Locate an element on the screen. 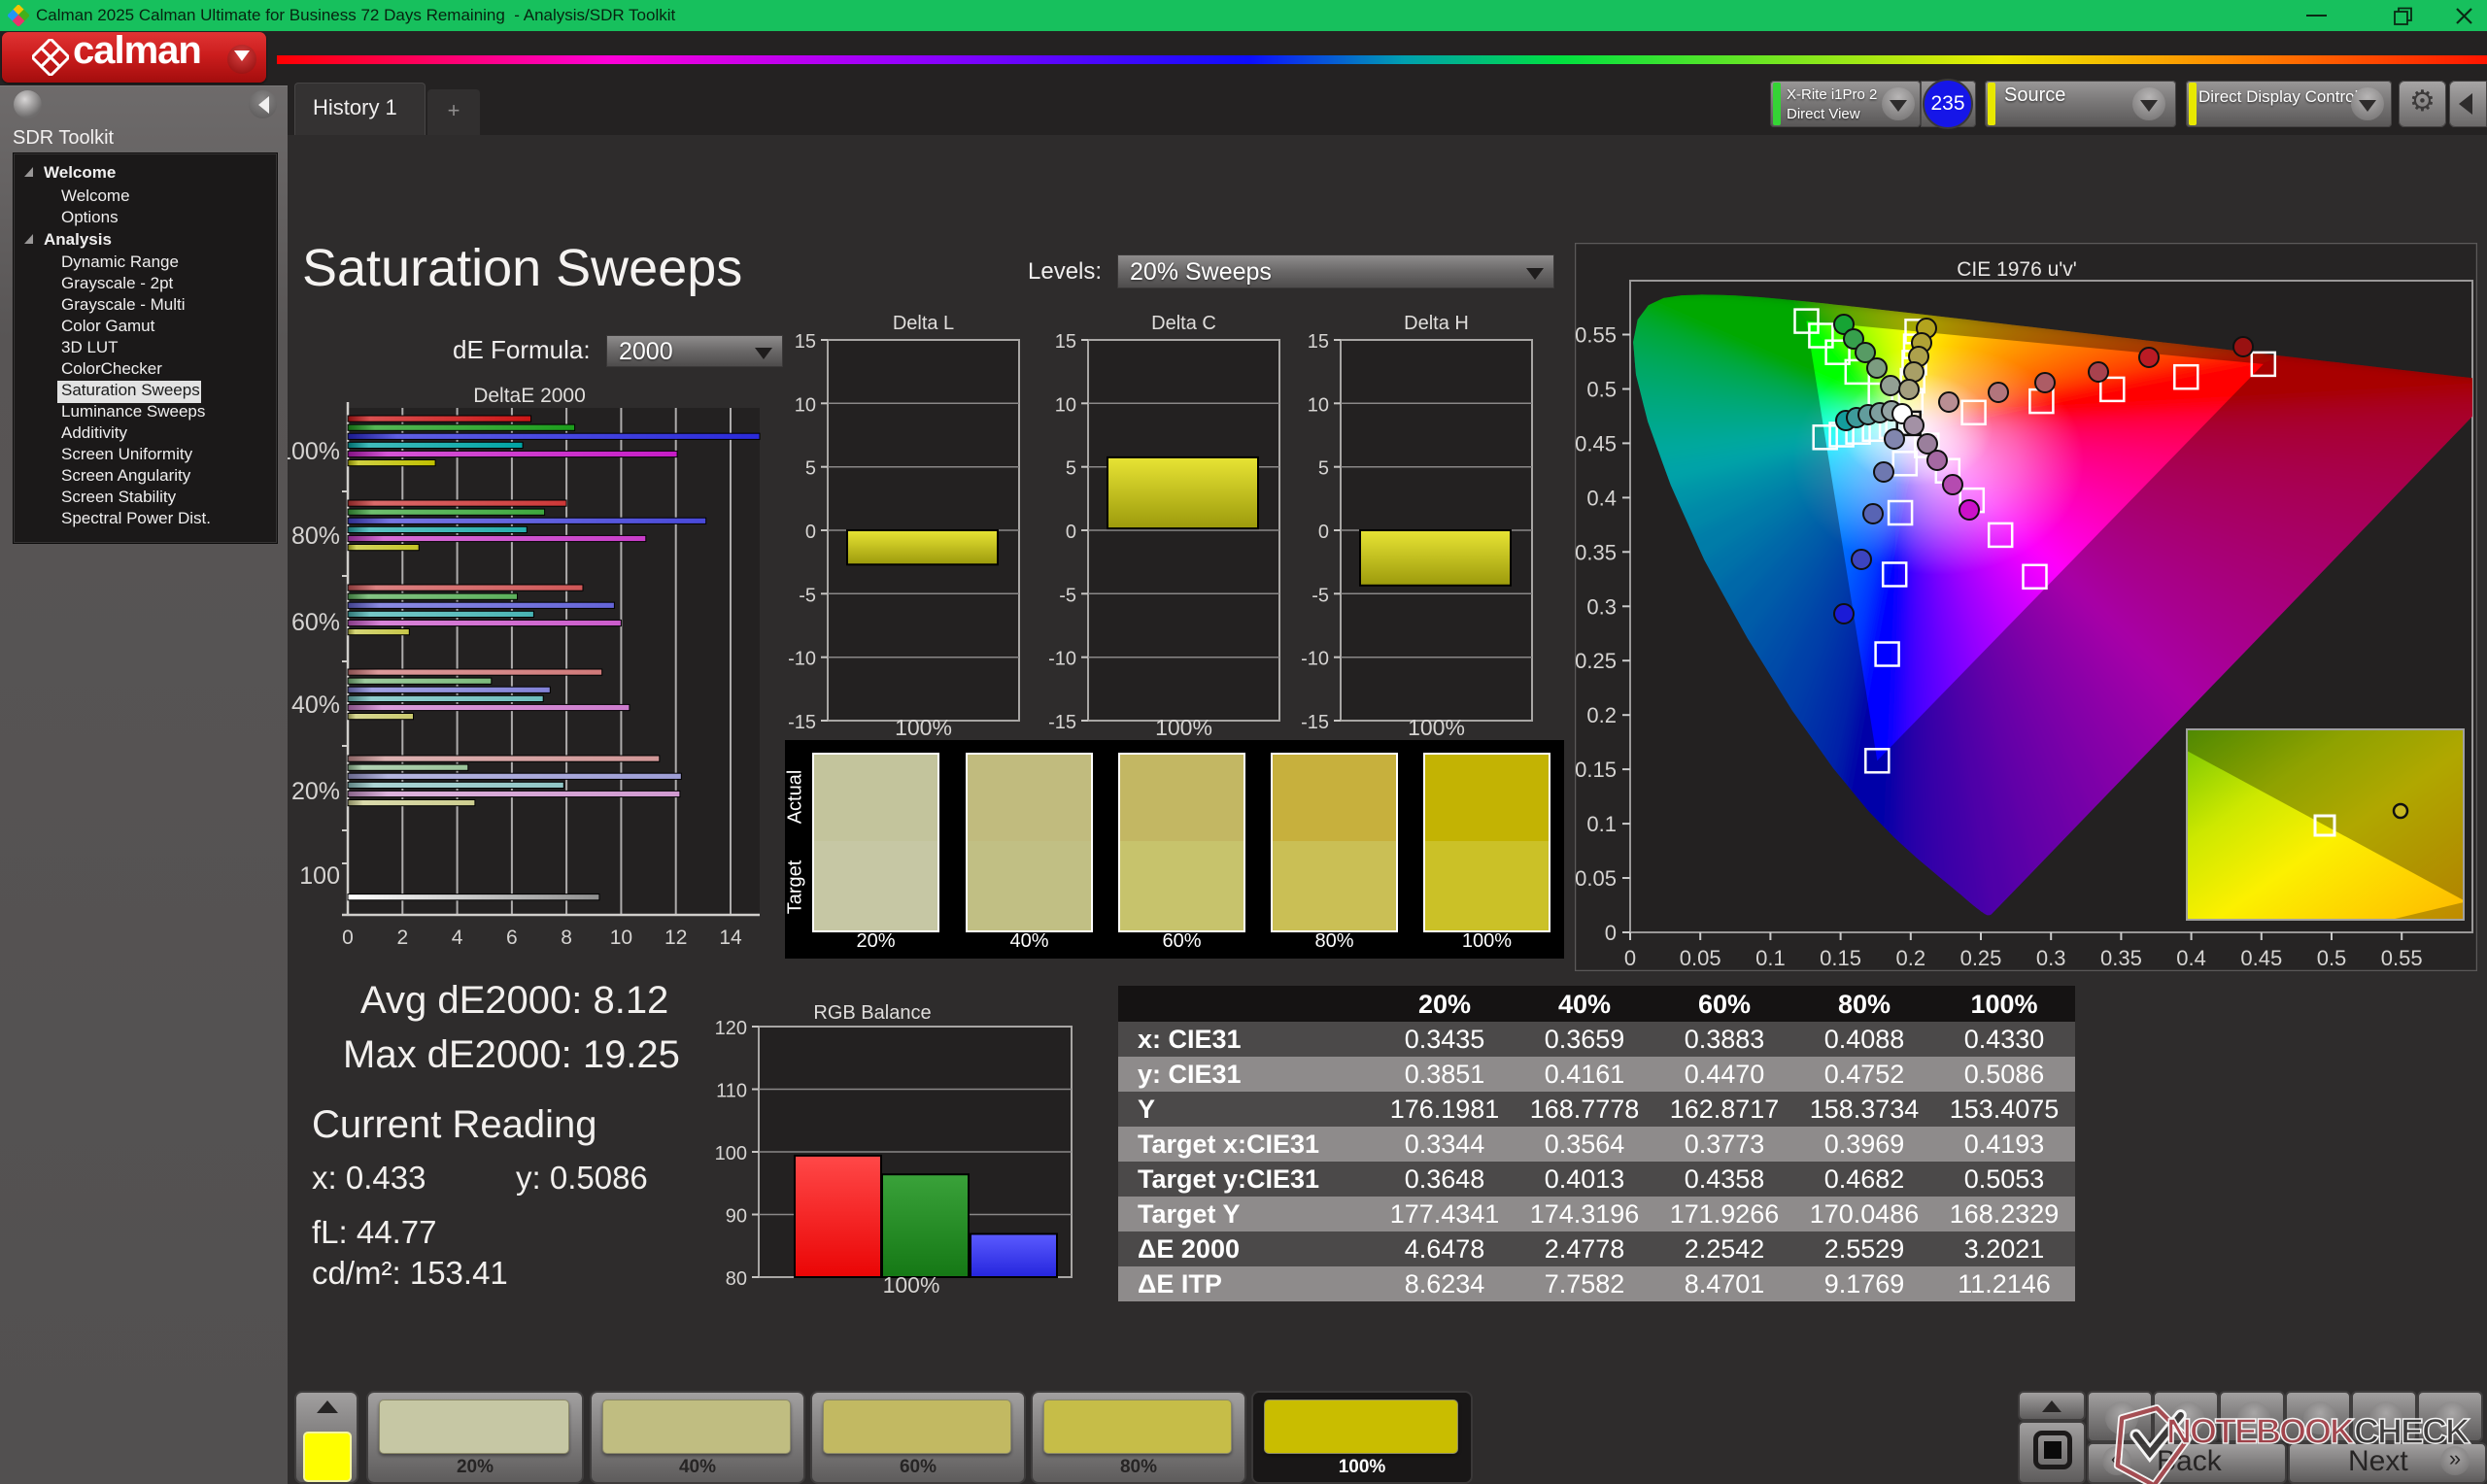  svg-text: 14 is located at coordinates (730, 938).